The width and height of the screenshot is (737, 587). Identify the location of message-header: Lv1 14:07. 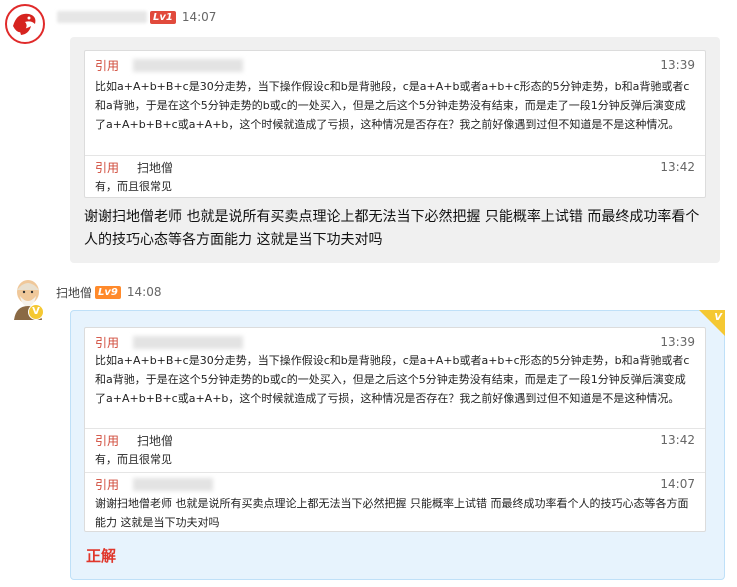
(136, 17).